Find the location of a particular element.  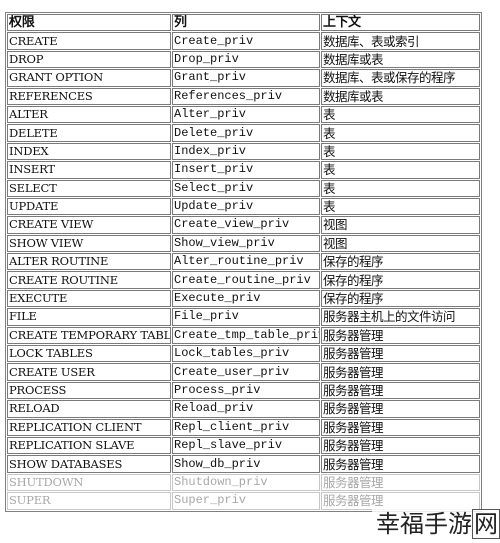

cell-privilege: REPLICATION CLIENT is located at coordinates (89, 427).